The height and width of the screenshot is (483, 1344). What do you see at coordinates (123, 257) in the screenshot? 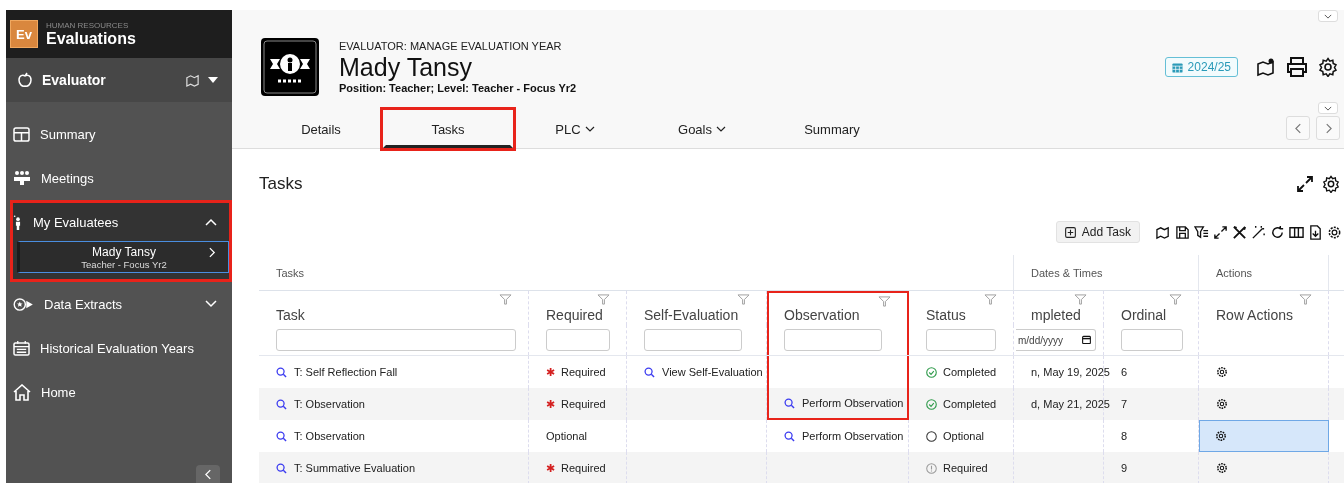
I see `evaluatee-item: Mady Tansy Teacher - Focus Yr2` at bounding box center [123, 257].